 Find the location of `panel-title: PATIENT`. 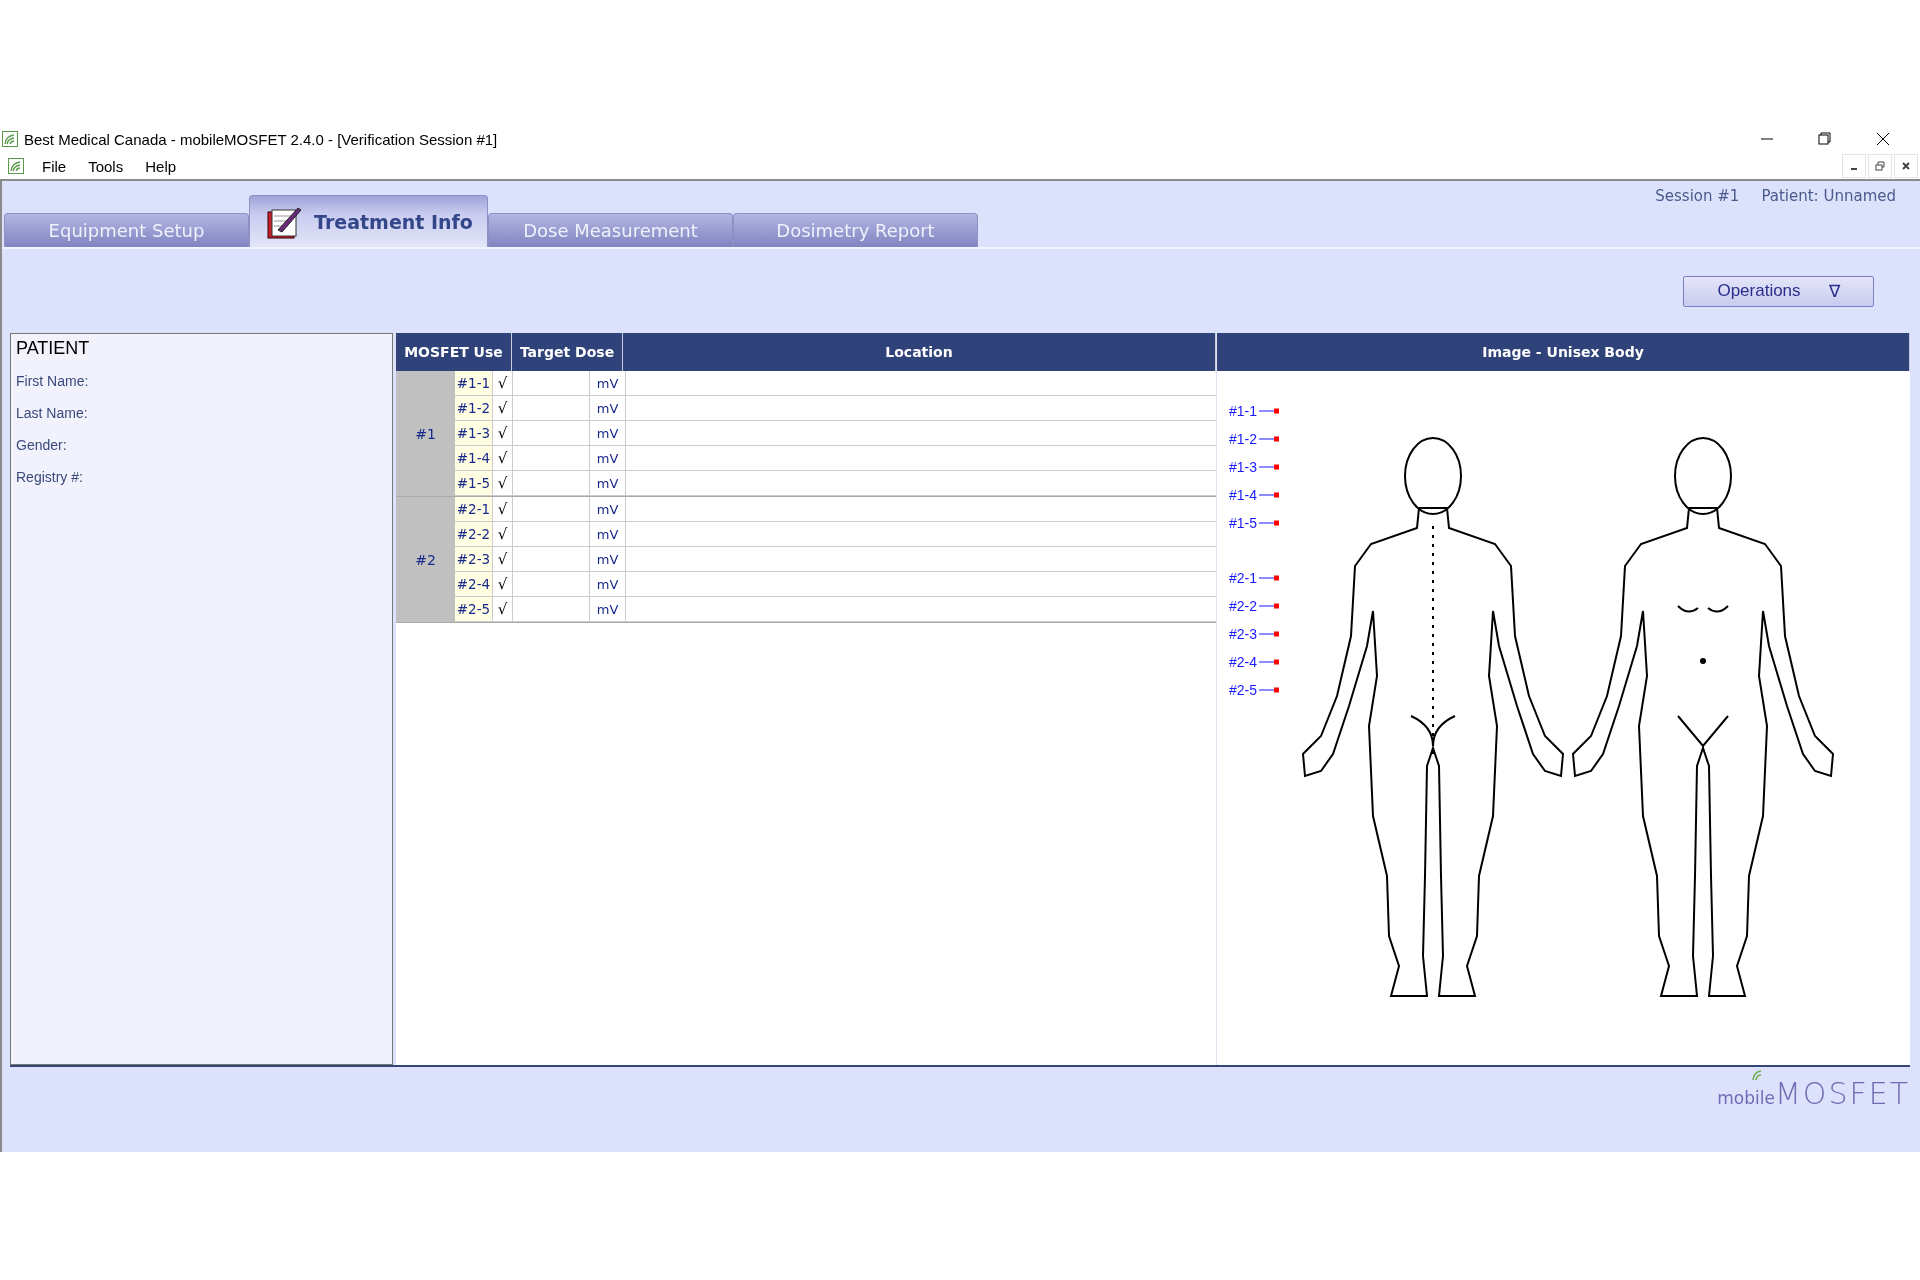

panel-title: PATIENT is located at coordinates (53, 348).